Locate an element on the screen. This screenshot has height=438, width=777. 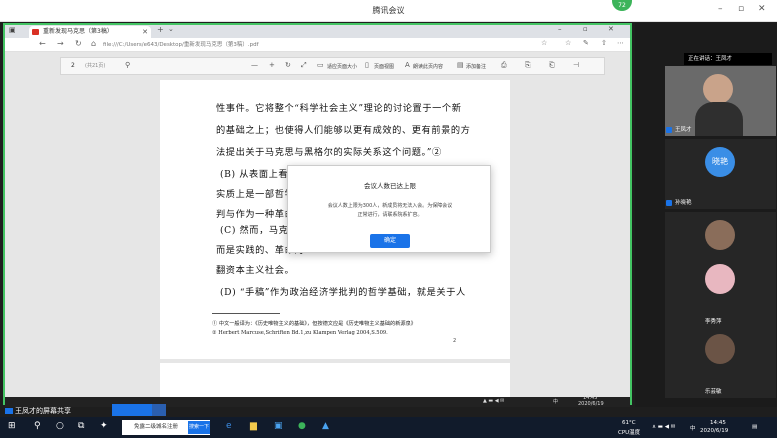
tab-title: 重新发现马克思（第3稿） is located at coordinates (78, 31).